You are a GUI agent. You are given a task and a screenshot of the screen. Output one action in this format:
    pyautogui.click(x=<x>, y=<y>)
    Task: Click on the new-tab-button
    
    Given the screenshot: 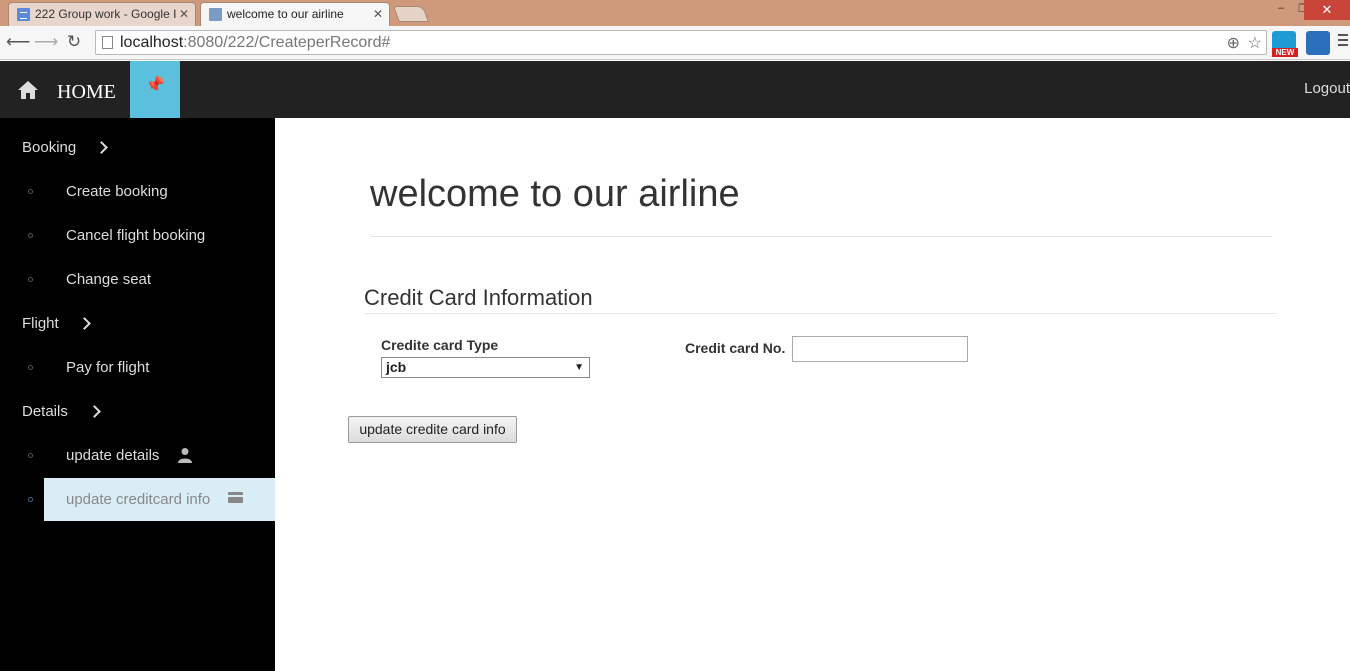 What is the action you would take?
    pyautogui.click(x=411, y=14)
    